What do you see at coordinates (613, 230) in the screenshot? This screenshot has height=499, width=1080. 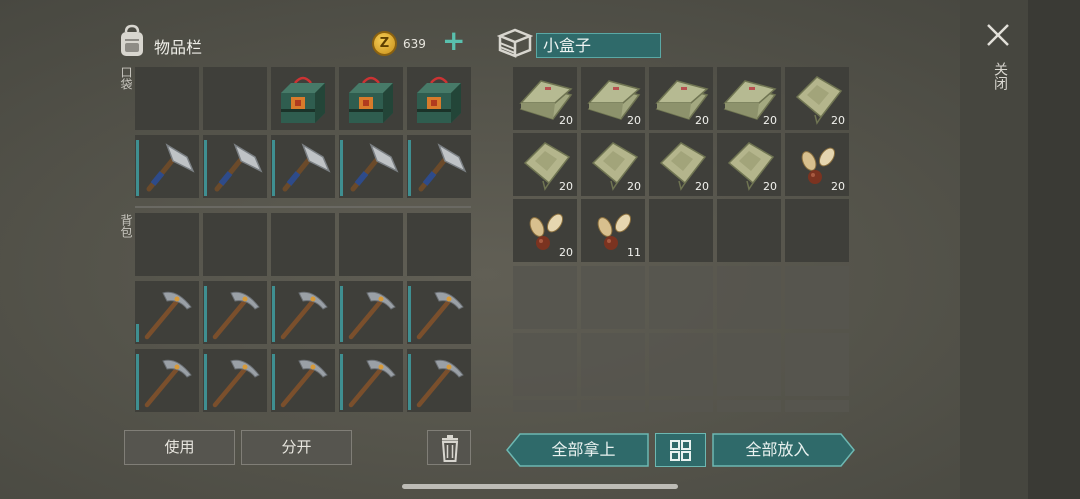 I see `container-slot-seeds: 11` at bounding box center [613, 230].